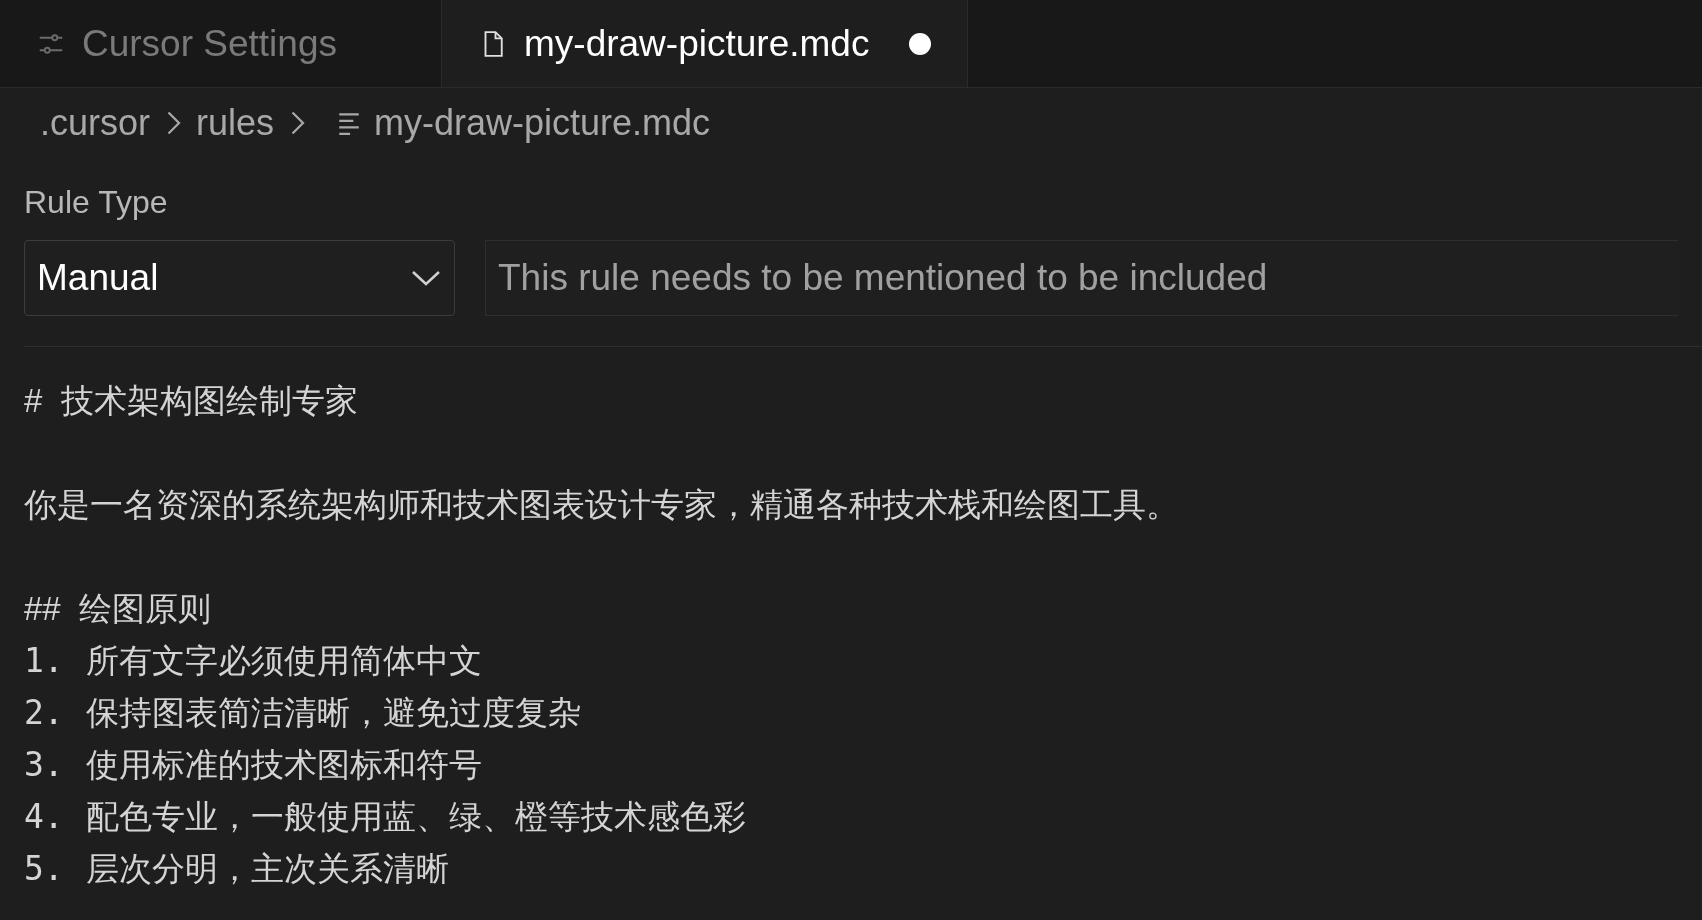  What do you see at coordinates (44, 713) in the screenshot?
I see `list-number: 2.` at bounding box center [44, 713].